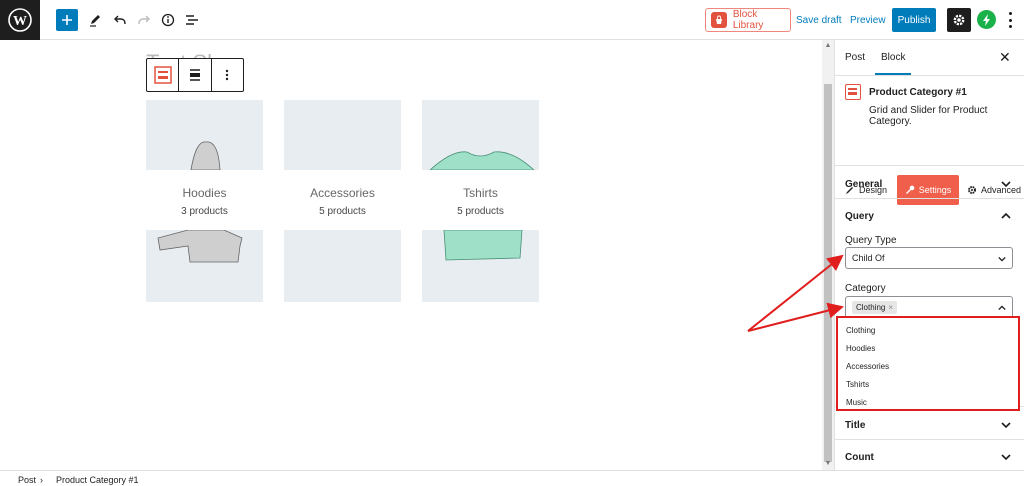  I want to click on scroll-thumb, so click(828, 273).